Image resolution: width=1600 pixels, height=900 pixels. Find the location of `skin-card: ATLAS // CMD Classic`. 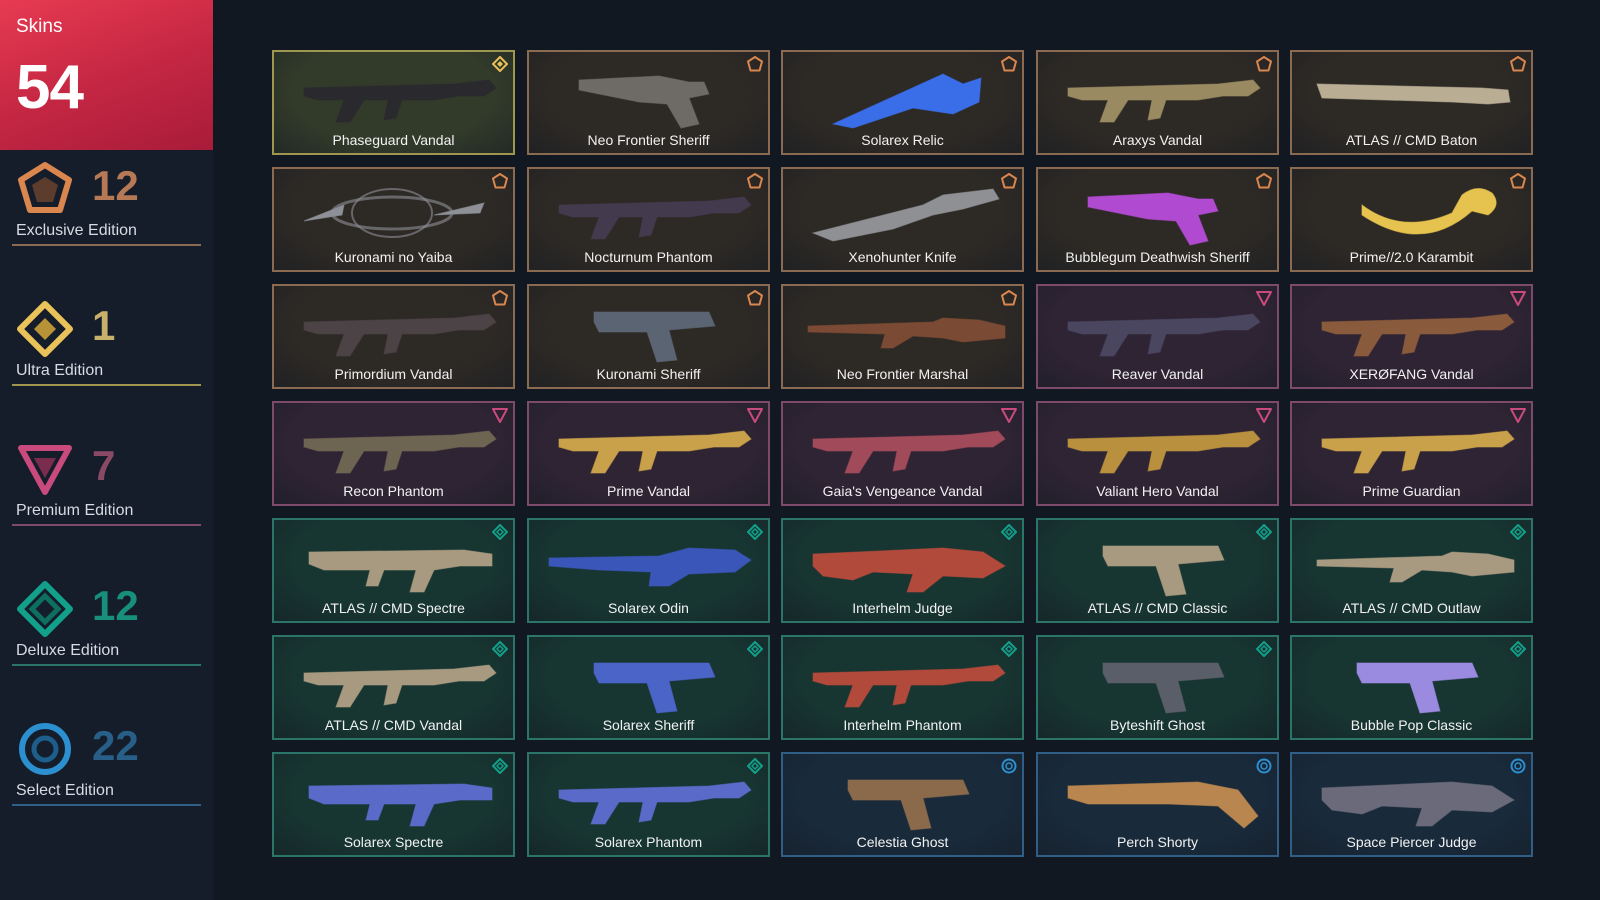

skin-card: ATLAS // CMD Classic is located at coordinates (1157, 570).